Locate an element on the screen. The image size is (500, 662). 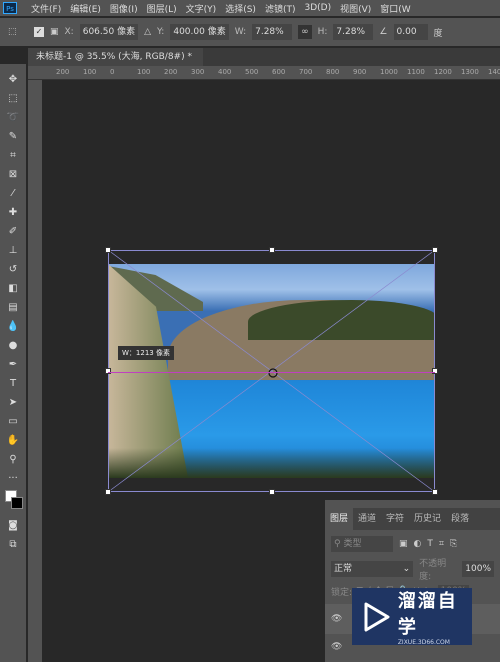
menu-file: 文件(F) is located at coordinates (46, 8).